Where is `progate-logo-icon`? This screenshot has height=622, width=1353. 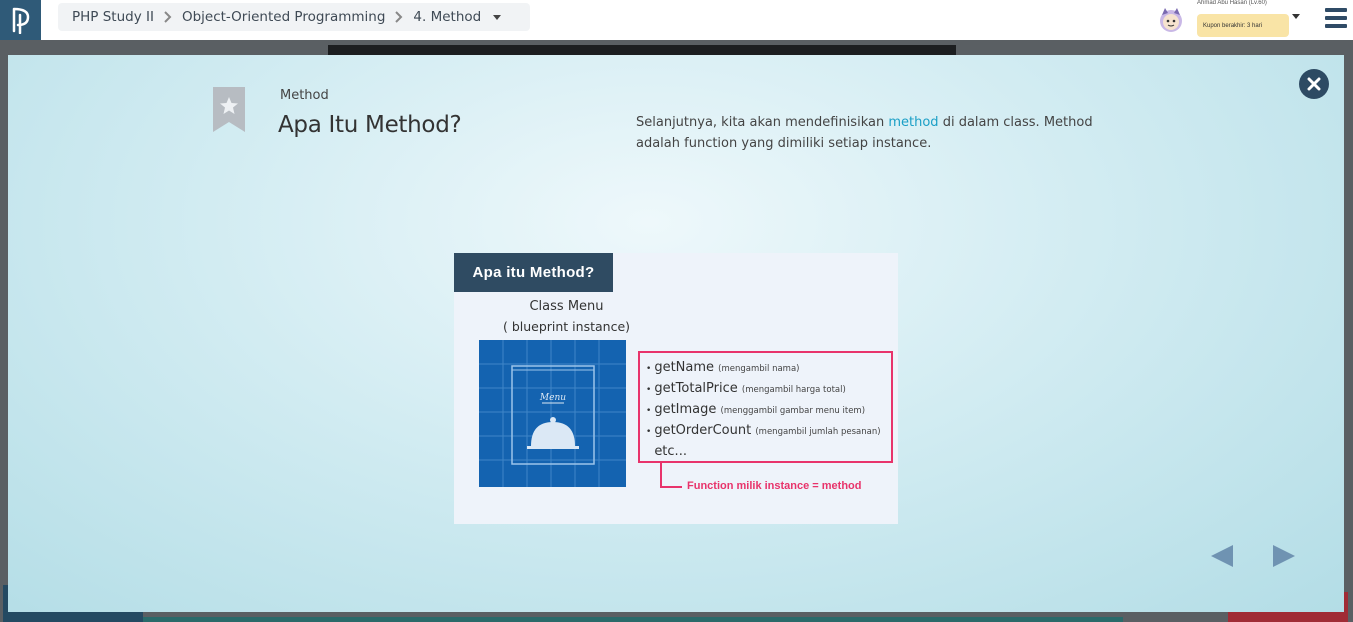
progate-logo-icon is located at coordinates (20, 20).